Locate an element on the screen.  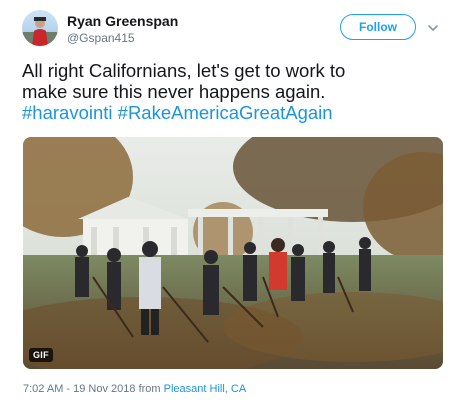
avatar is located at coordinates (40, 28).